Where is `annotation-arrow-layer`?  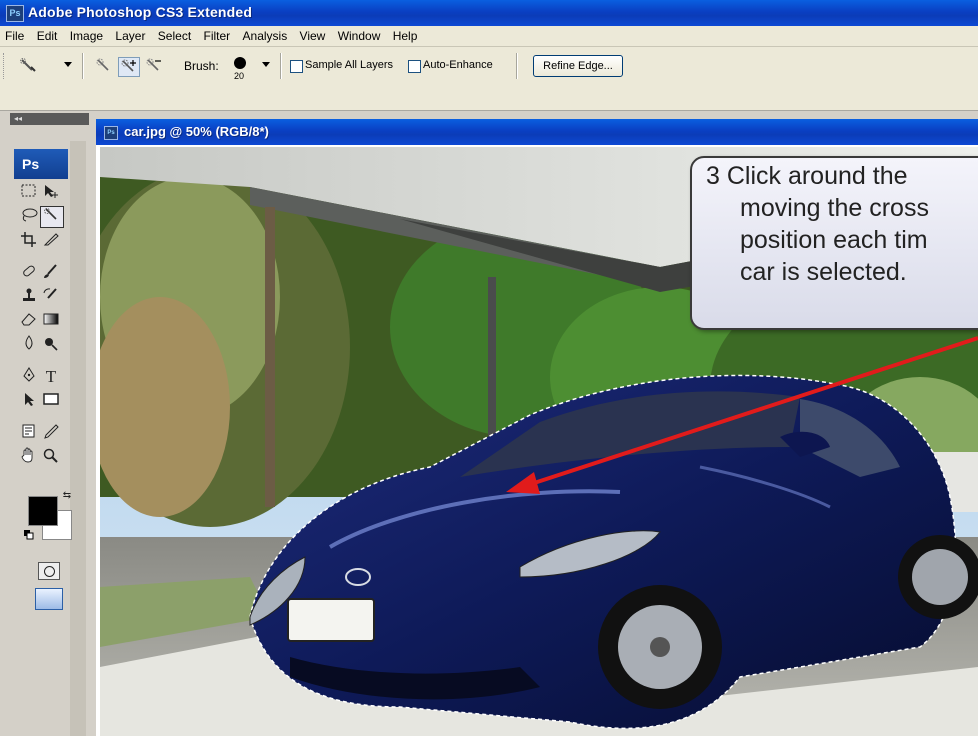
annotation-arrow-layer is located at coordinates (742, 415).